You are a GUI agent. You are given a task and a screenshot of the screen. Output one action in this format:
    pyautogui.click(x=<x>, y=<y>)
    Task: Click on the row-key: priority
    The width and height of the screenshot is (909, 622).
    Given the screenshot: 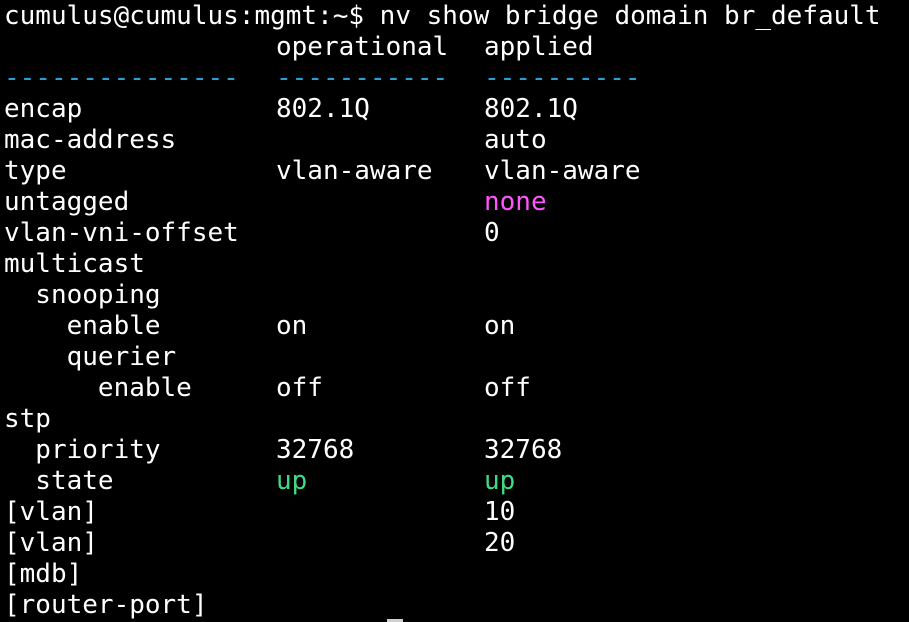 What is the action you would take?
    pyautogui.click(x=82, y=450)
    